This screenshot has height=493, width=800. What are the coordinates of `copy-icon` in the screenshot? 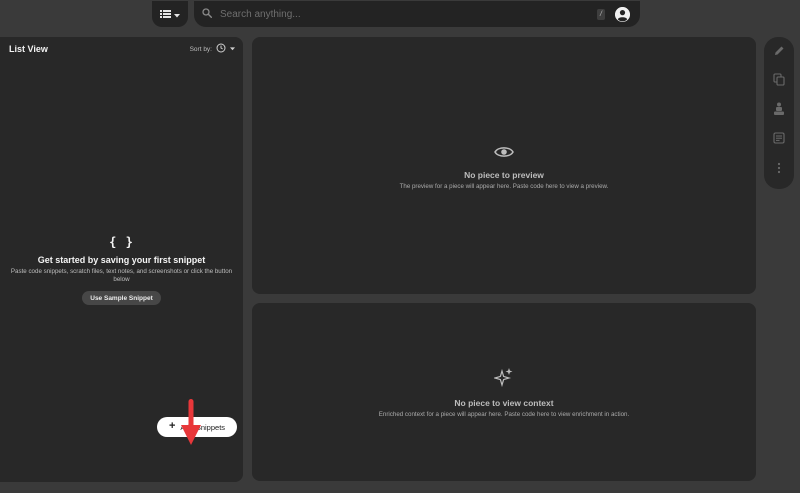 It's located at (779, 82).